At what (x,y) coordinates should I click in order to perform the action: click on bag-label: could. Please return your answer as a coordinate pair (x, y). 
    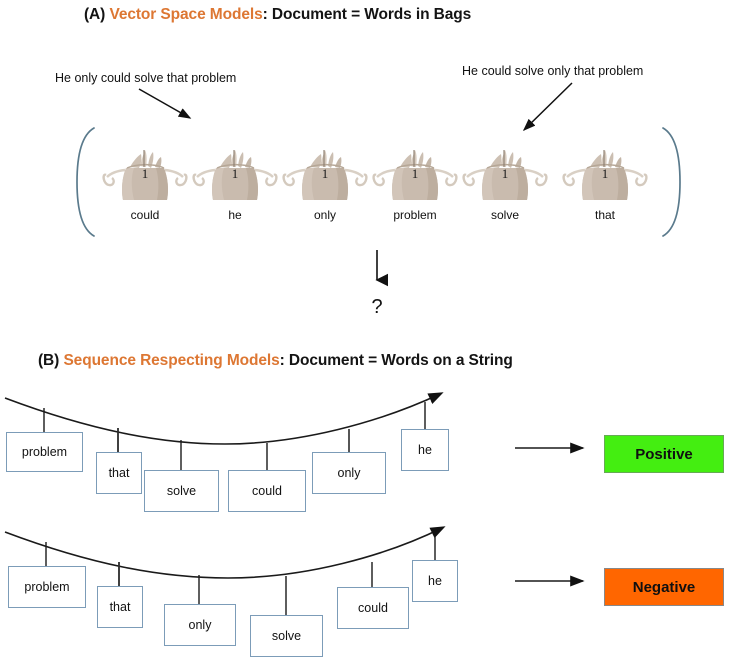
    Looking at the image, I should click on (145, 215).